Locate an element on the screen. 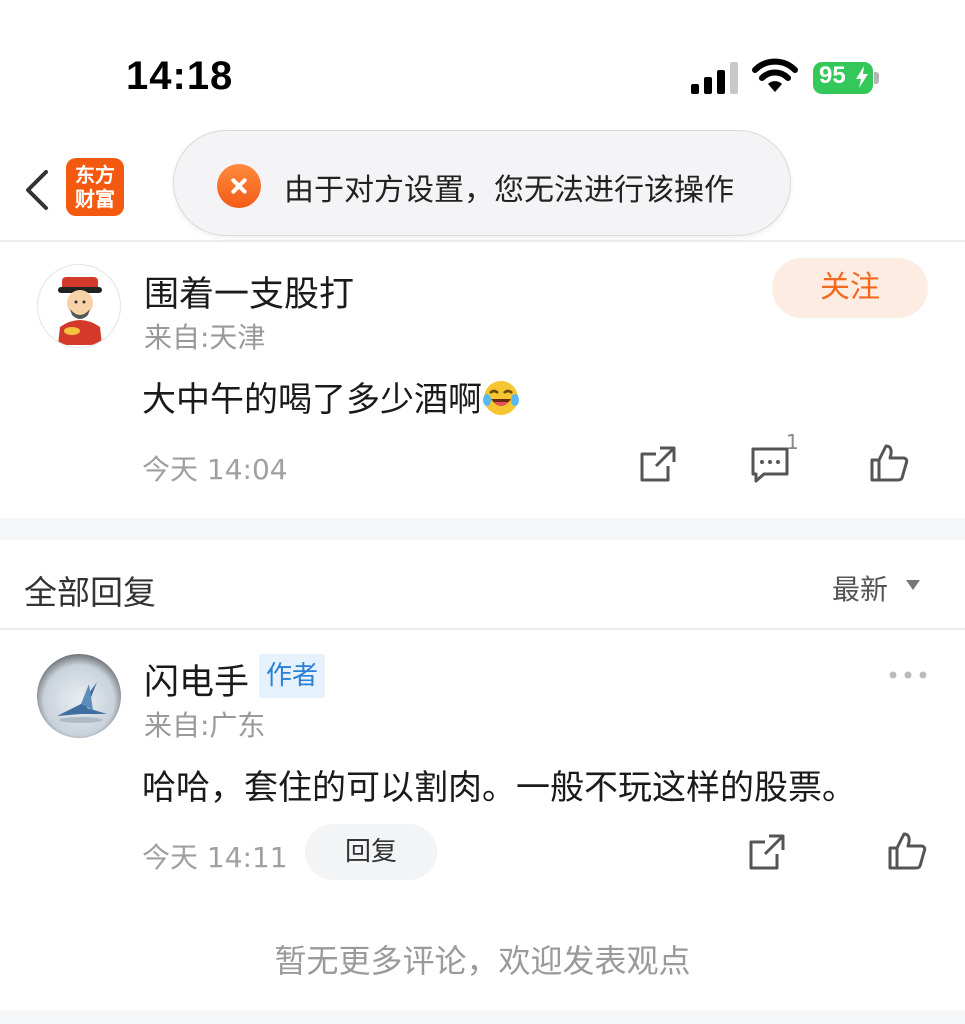  status-bar: 14:18 95 is located at coordinates (482, 65).